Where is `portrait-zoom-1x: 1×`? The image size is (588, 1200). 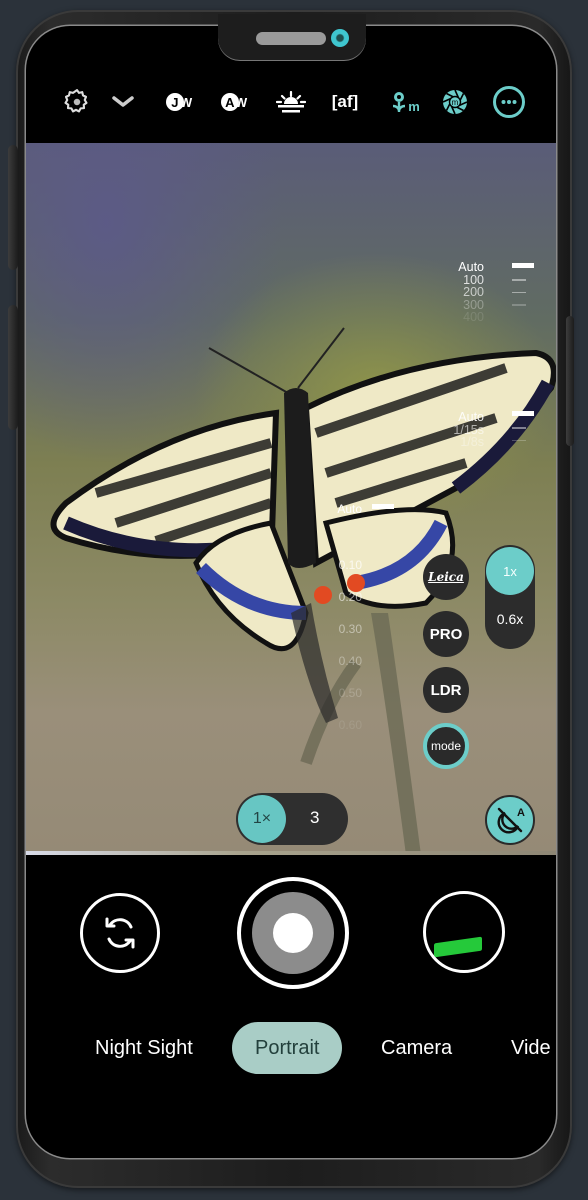
portrait-zoom-1x: 1× is located at coordinates (262, 819).